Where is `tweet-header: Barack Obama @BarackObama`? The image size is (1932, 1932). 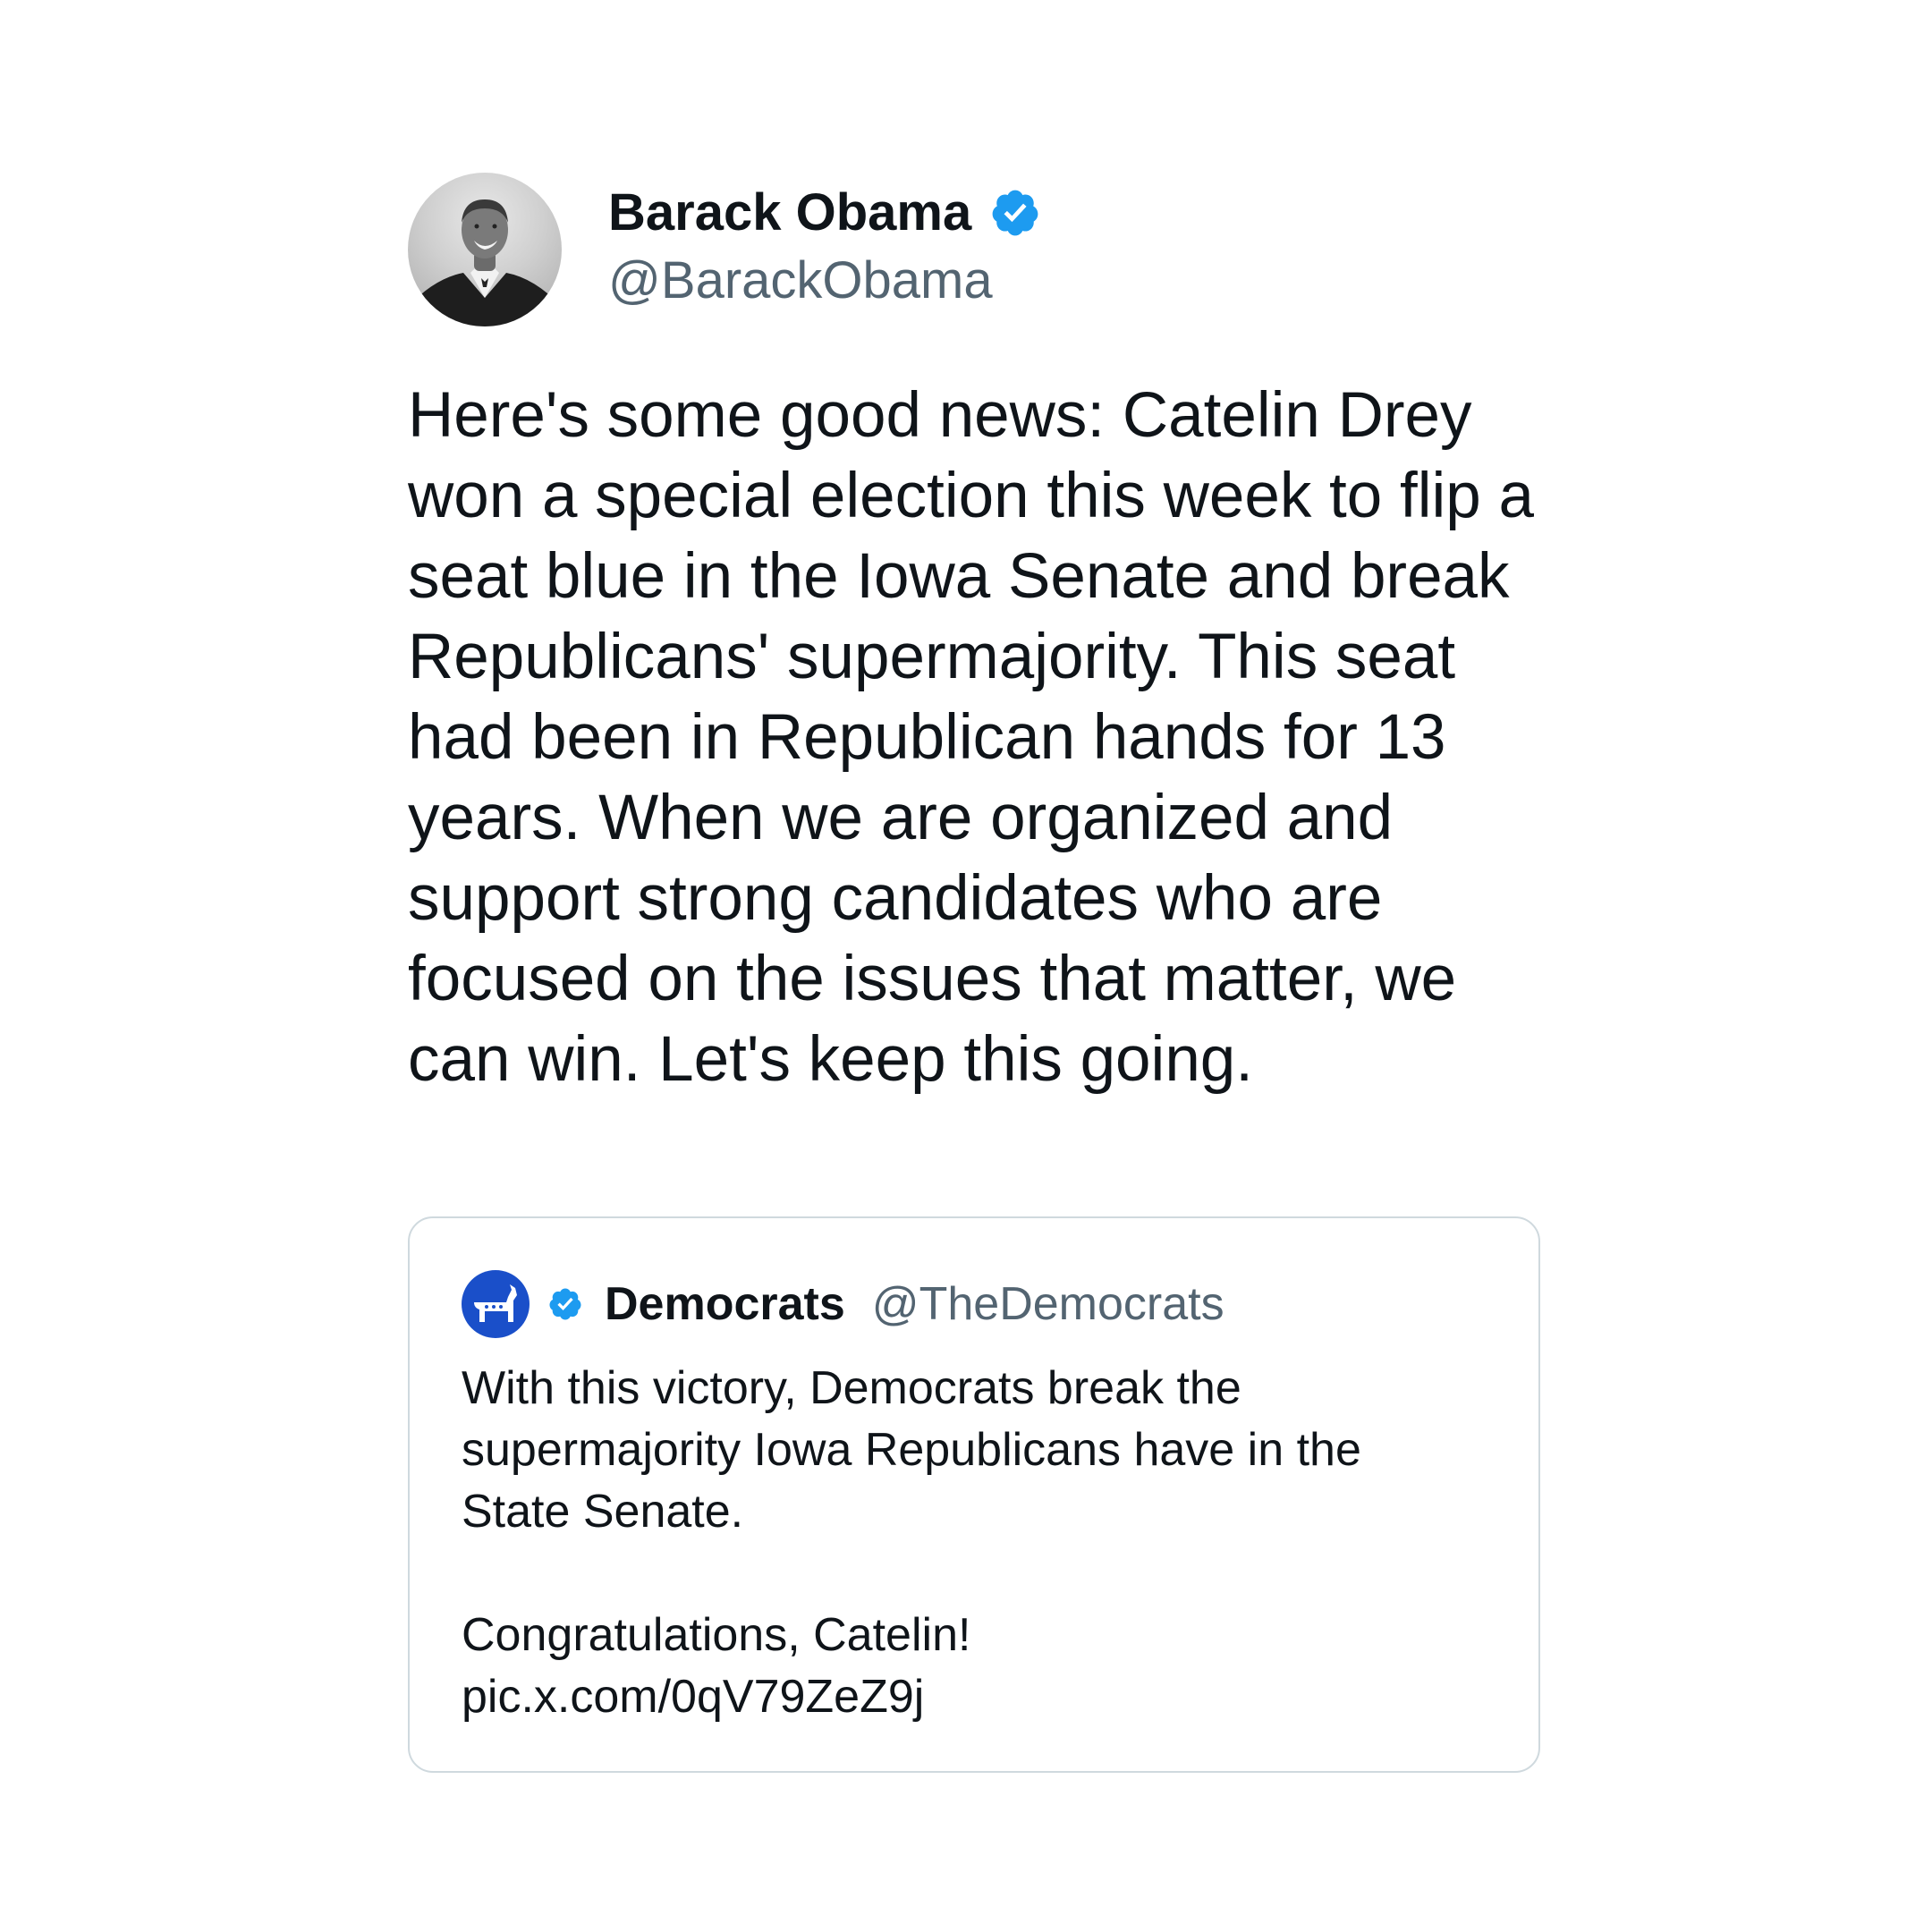 tweet-header: Barack Obama @BarackObama is located at coordinates (976, 249).